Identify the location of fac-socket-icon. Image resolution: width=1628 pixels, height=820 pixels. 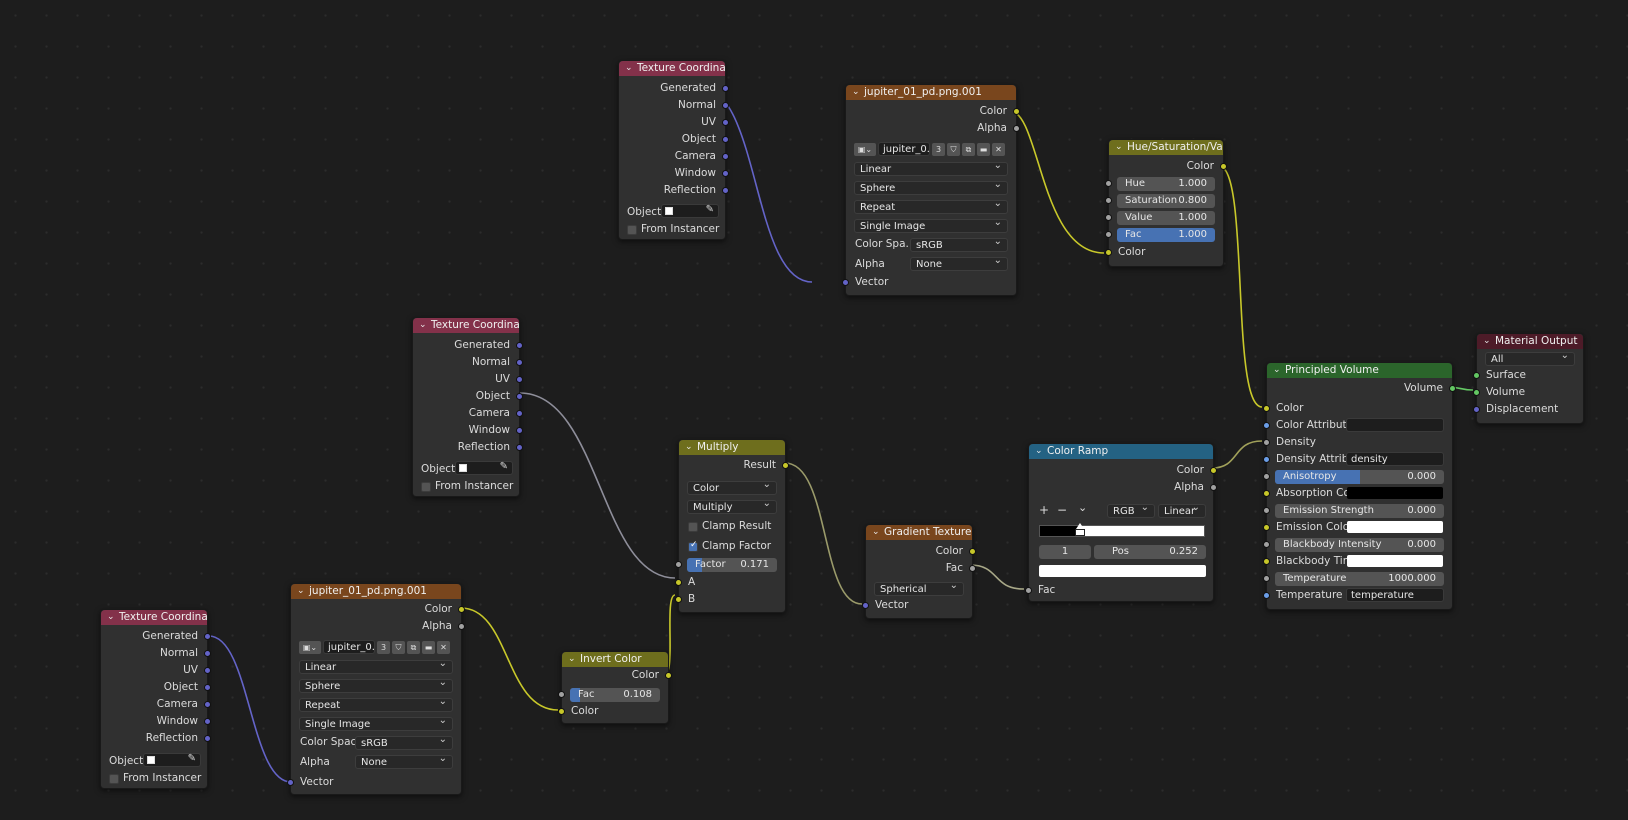
(561, 694).